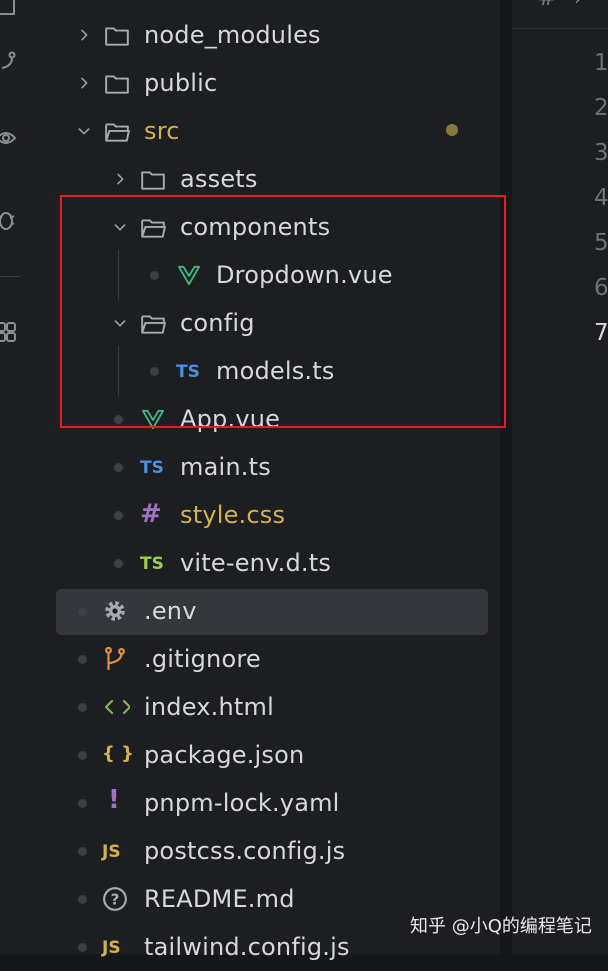  What do you see at coordinates (560, 14) in the screenshot?
I see `editor-tab-bar: # ›` at bounding box center [560, 14].